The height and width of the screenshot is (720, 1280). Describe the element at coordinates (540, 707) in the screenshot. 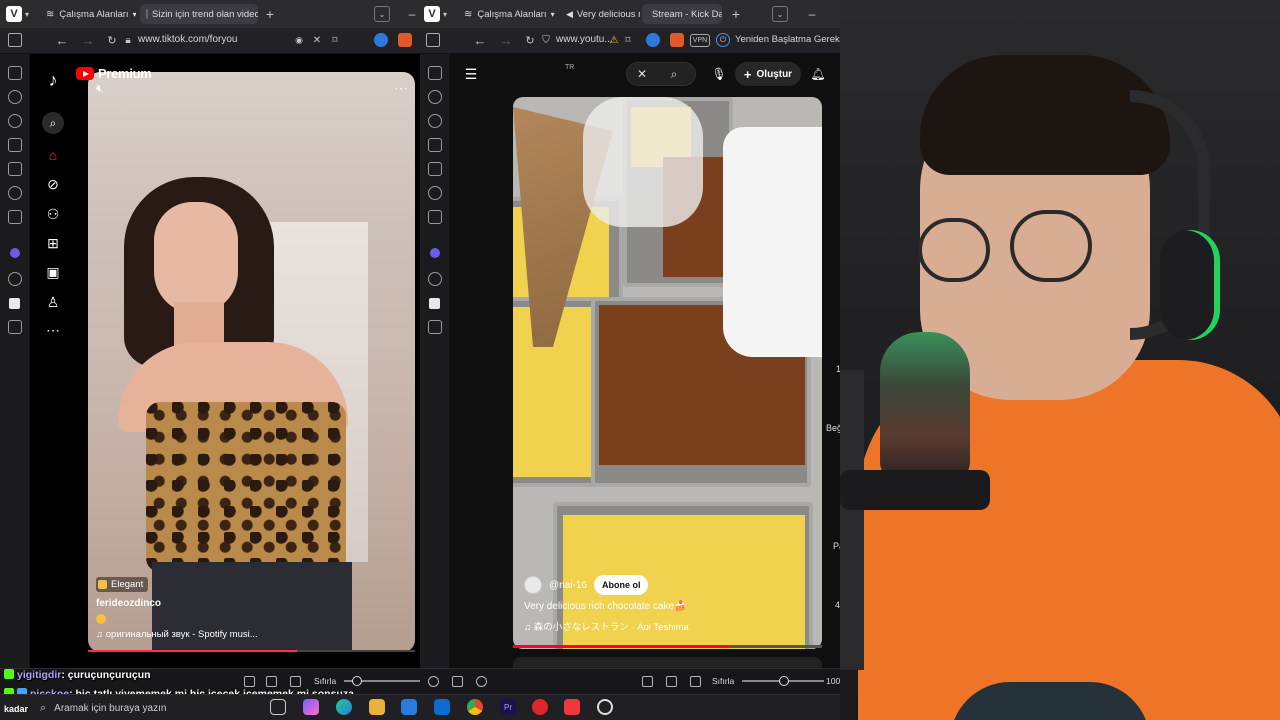

I see `opera-icon` at that location.